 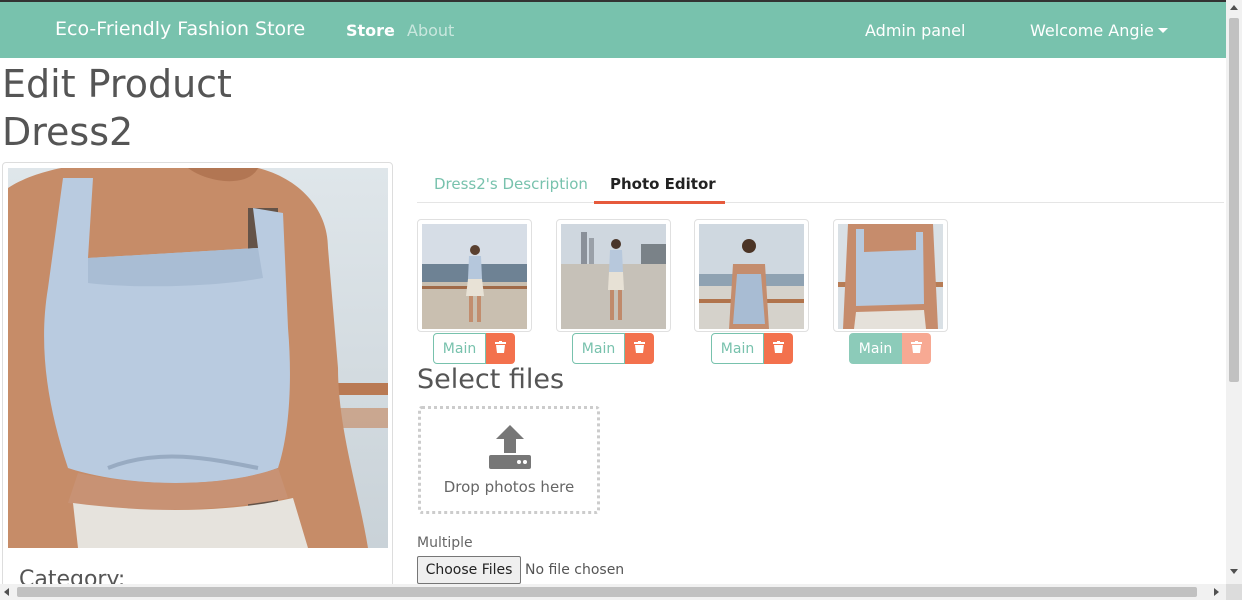 What do you see at coordinates (607, 592) in the screenshot?
I see `horizontal-scroll-thumb` at bounding box center [607, 592].